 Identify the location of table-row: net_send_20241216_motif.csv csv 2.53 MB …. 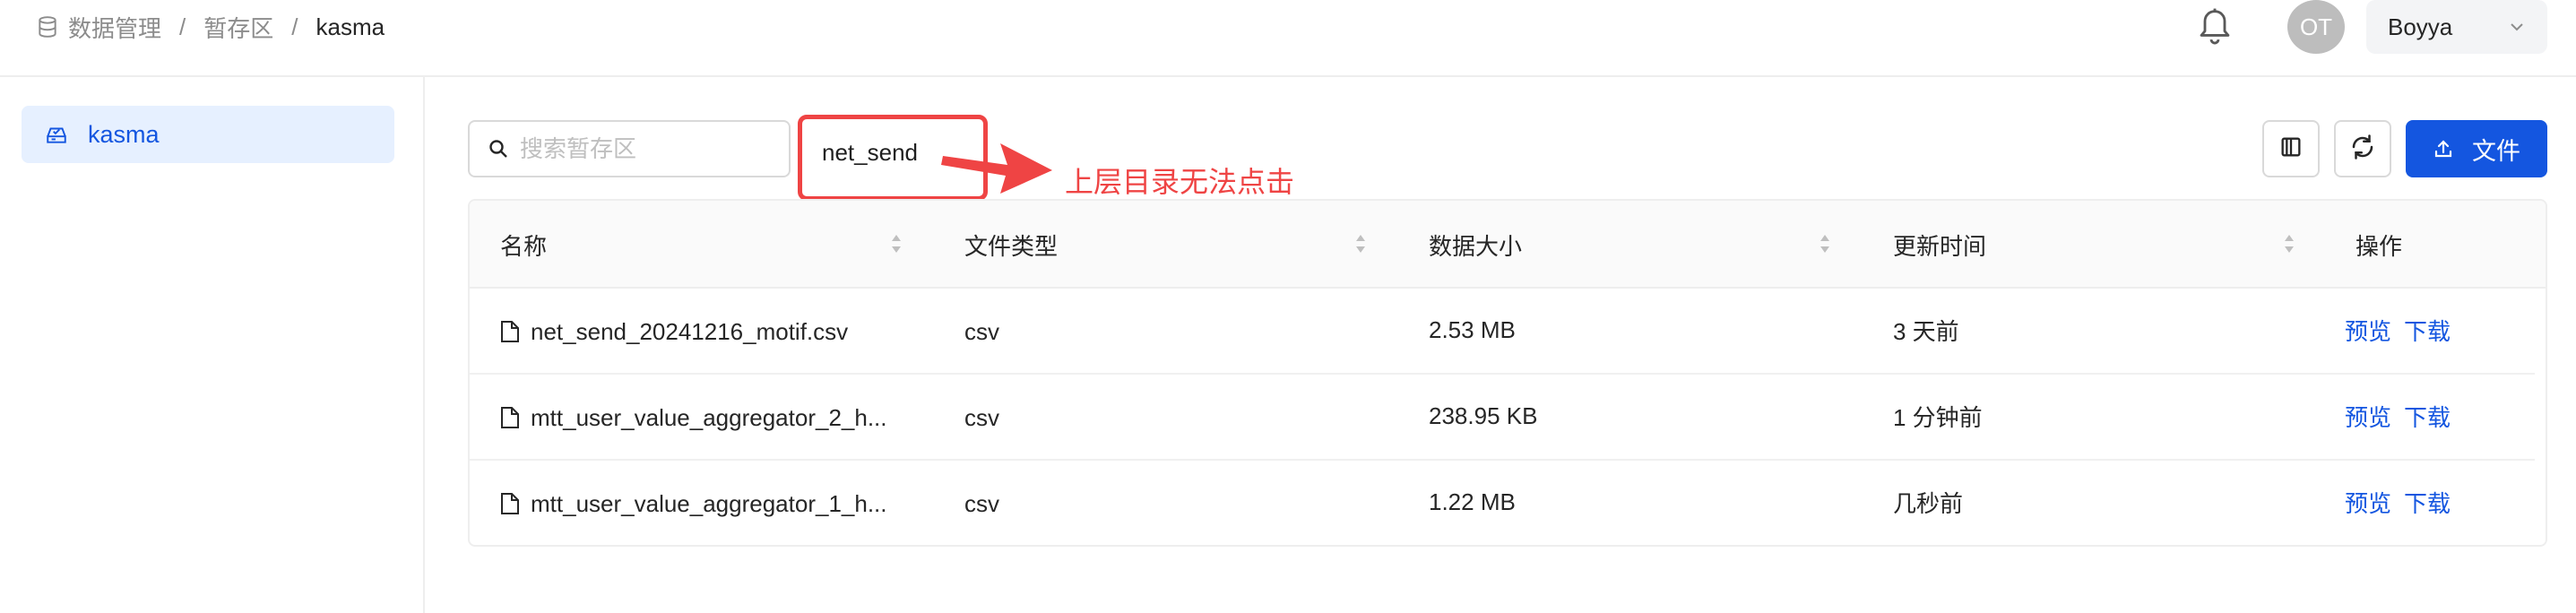
(1502, 332).